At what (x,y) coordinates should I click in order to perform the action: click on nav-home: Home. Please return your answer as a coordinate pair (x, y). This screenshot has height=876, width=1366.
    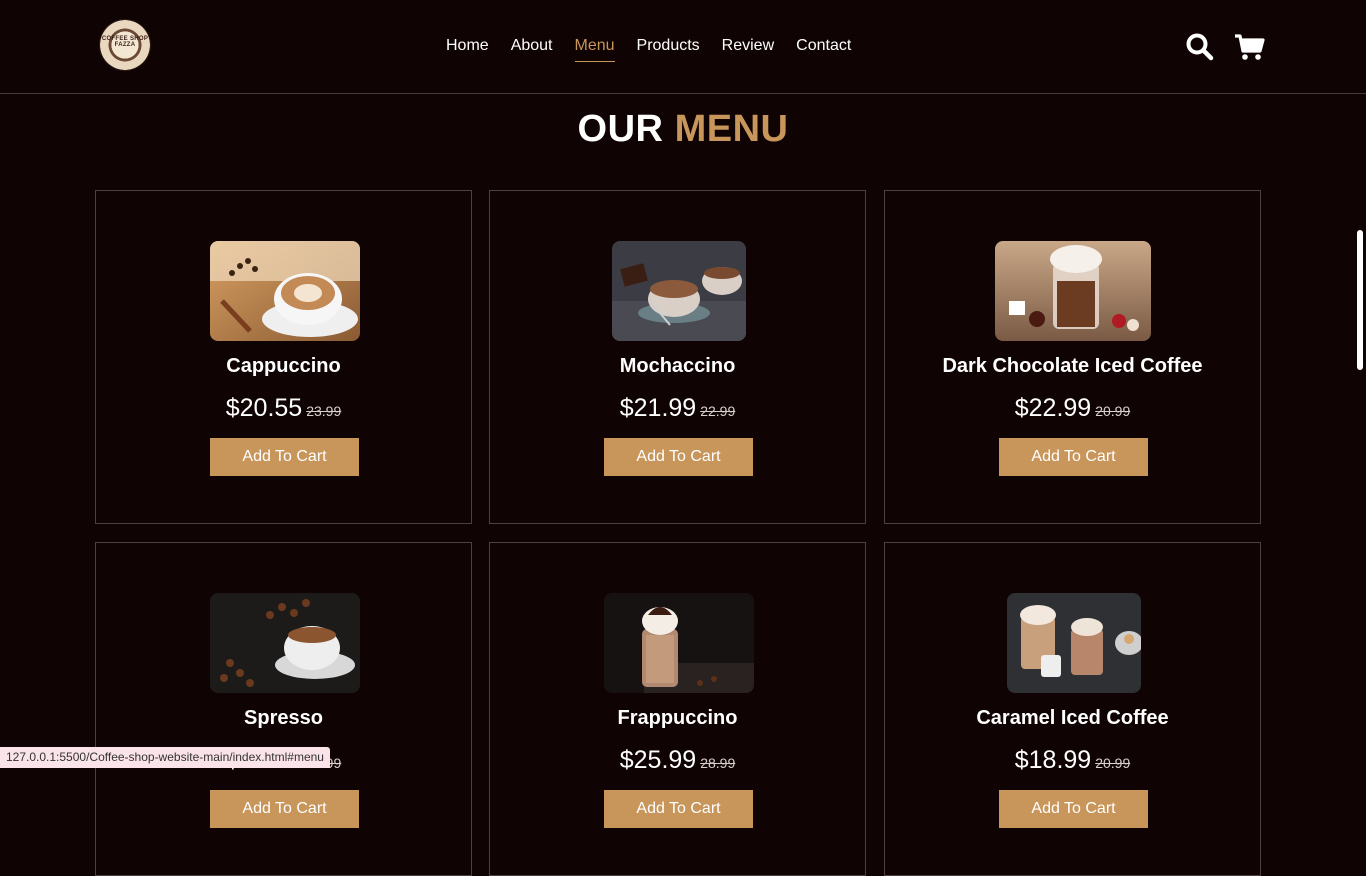
    Looking at the image, I should click on (467, 49).